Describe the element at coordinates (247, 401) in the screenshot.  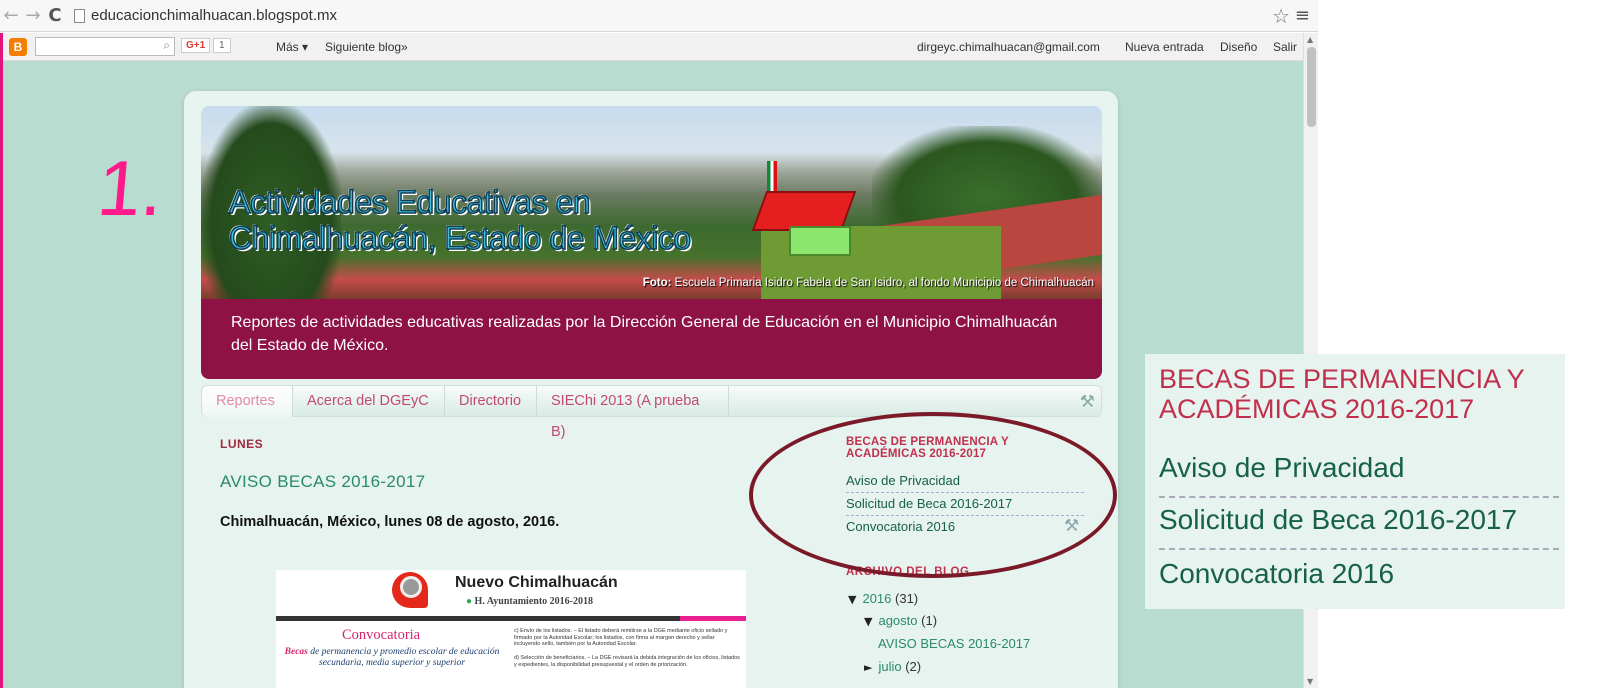
I see `tab-reportes: Reportes` at that location.